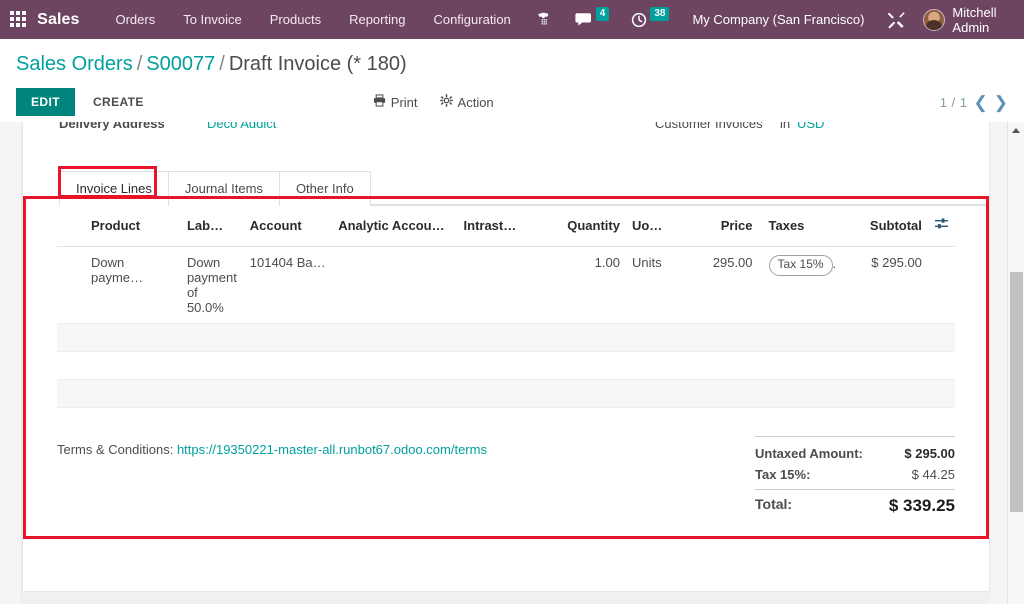 Image resolution: width=1024 pixels, height=604 pixels. I want to click on untaxed-amount-row: Untaxed Amount: $ 295.00, so click(855, 453).